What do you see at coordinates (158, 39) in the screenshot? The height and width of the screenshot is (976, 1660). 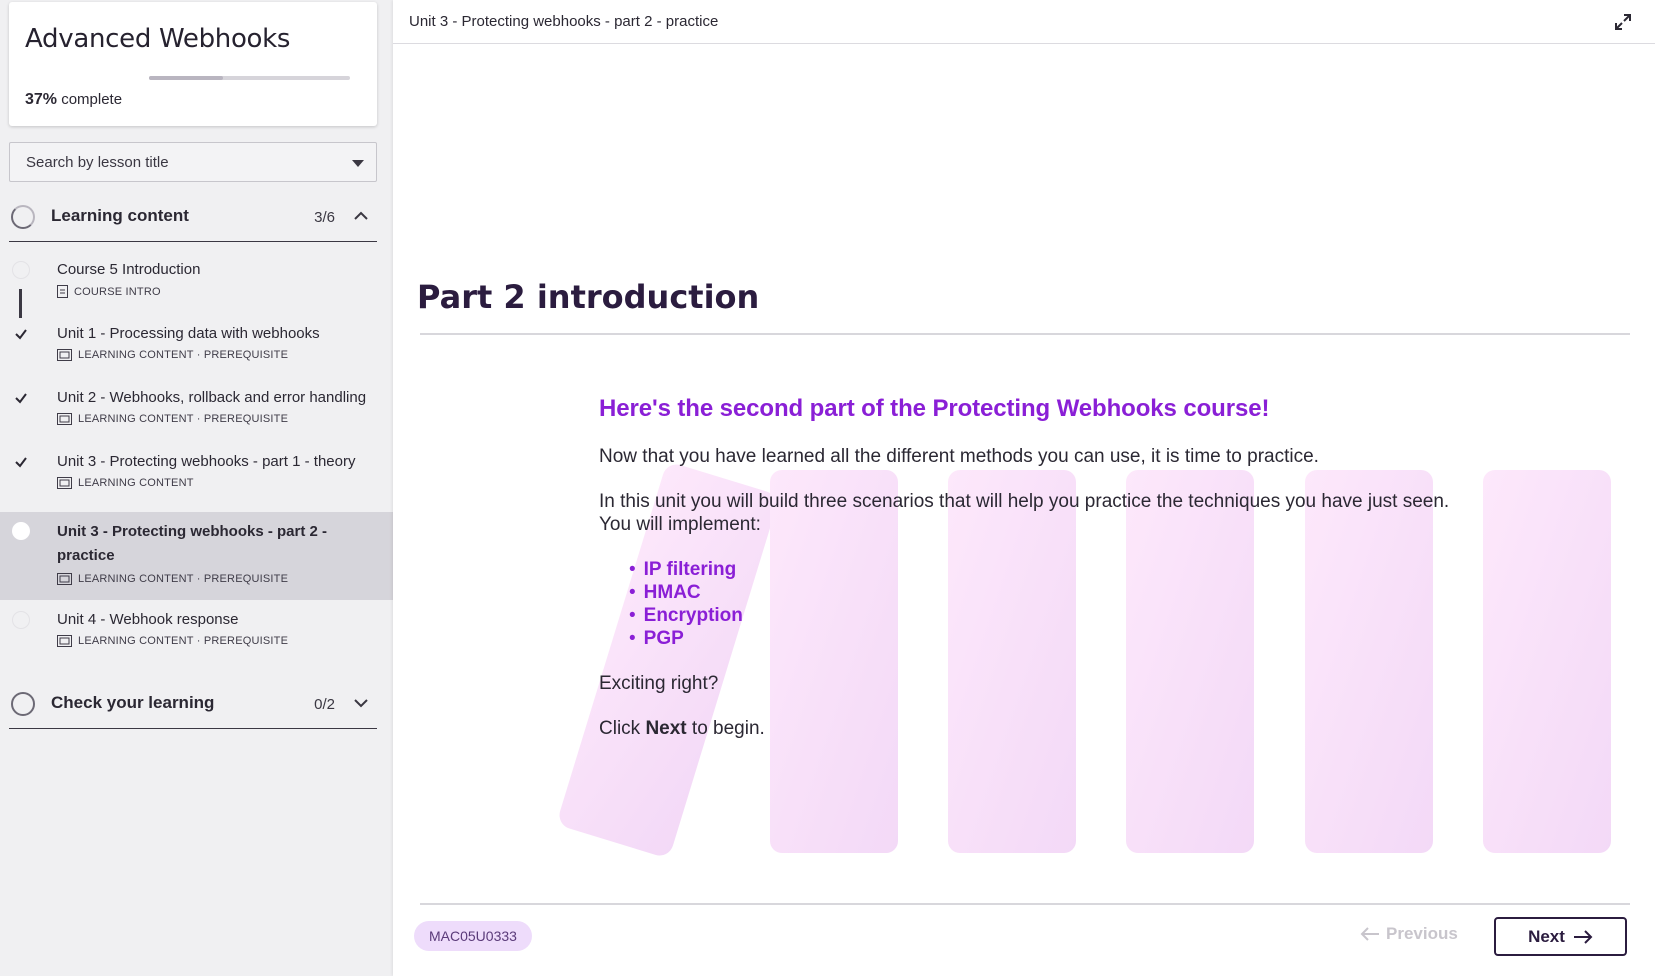 I see `course-title: Advanced Webhooks` at bounding box center [158, 39].